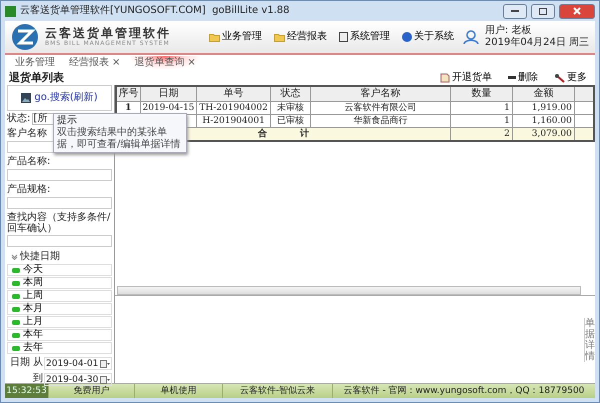 Image resolution: width=600 pixels, height=403 pixels. Describe the element at coordinates (481, 108) in the screenshot. I see `table-cell: 1` at that location.